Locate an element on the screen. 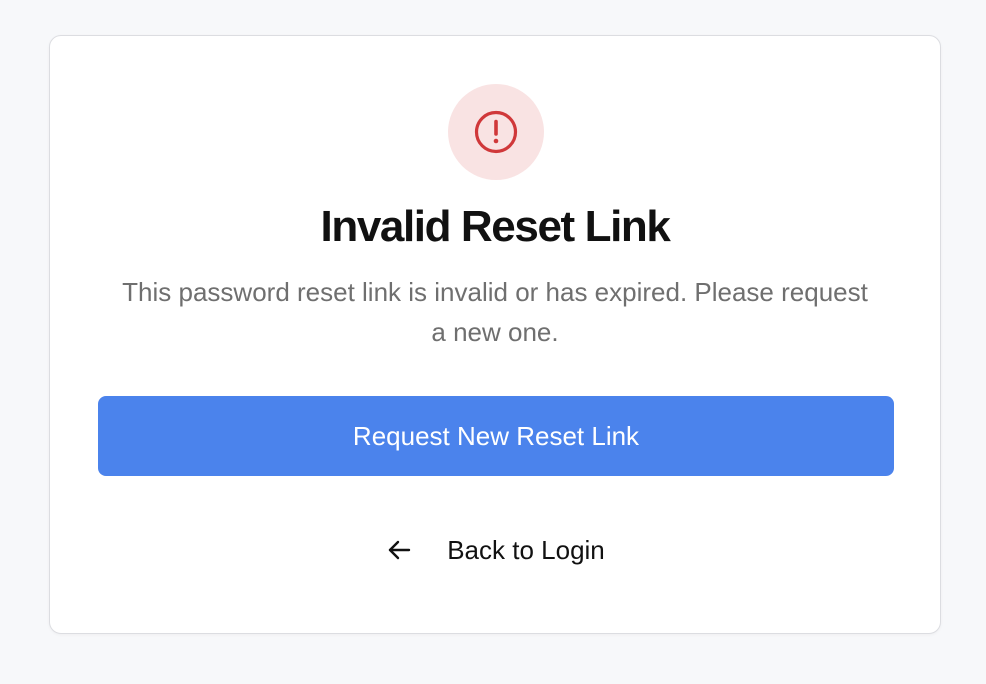 The image size is (986, 684). arrow-left-icon is located at coordinates (399, 550).